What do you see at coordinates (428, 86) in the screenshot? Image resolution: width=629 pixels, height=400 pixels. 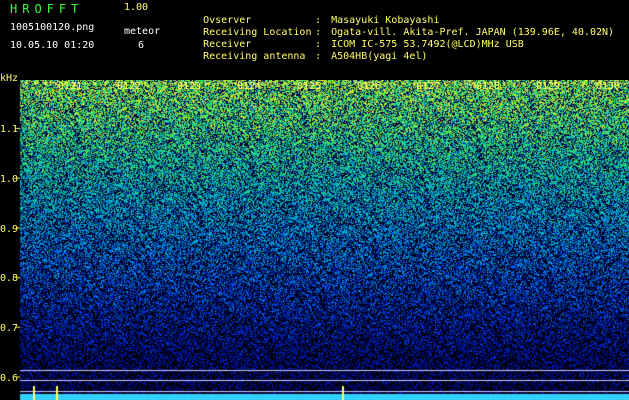 I see `x-tick-label: 0127` at bounding box center [428, 86].